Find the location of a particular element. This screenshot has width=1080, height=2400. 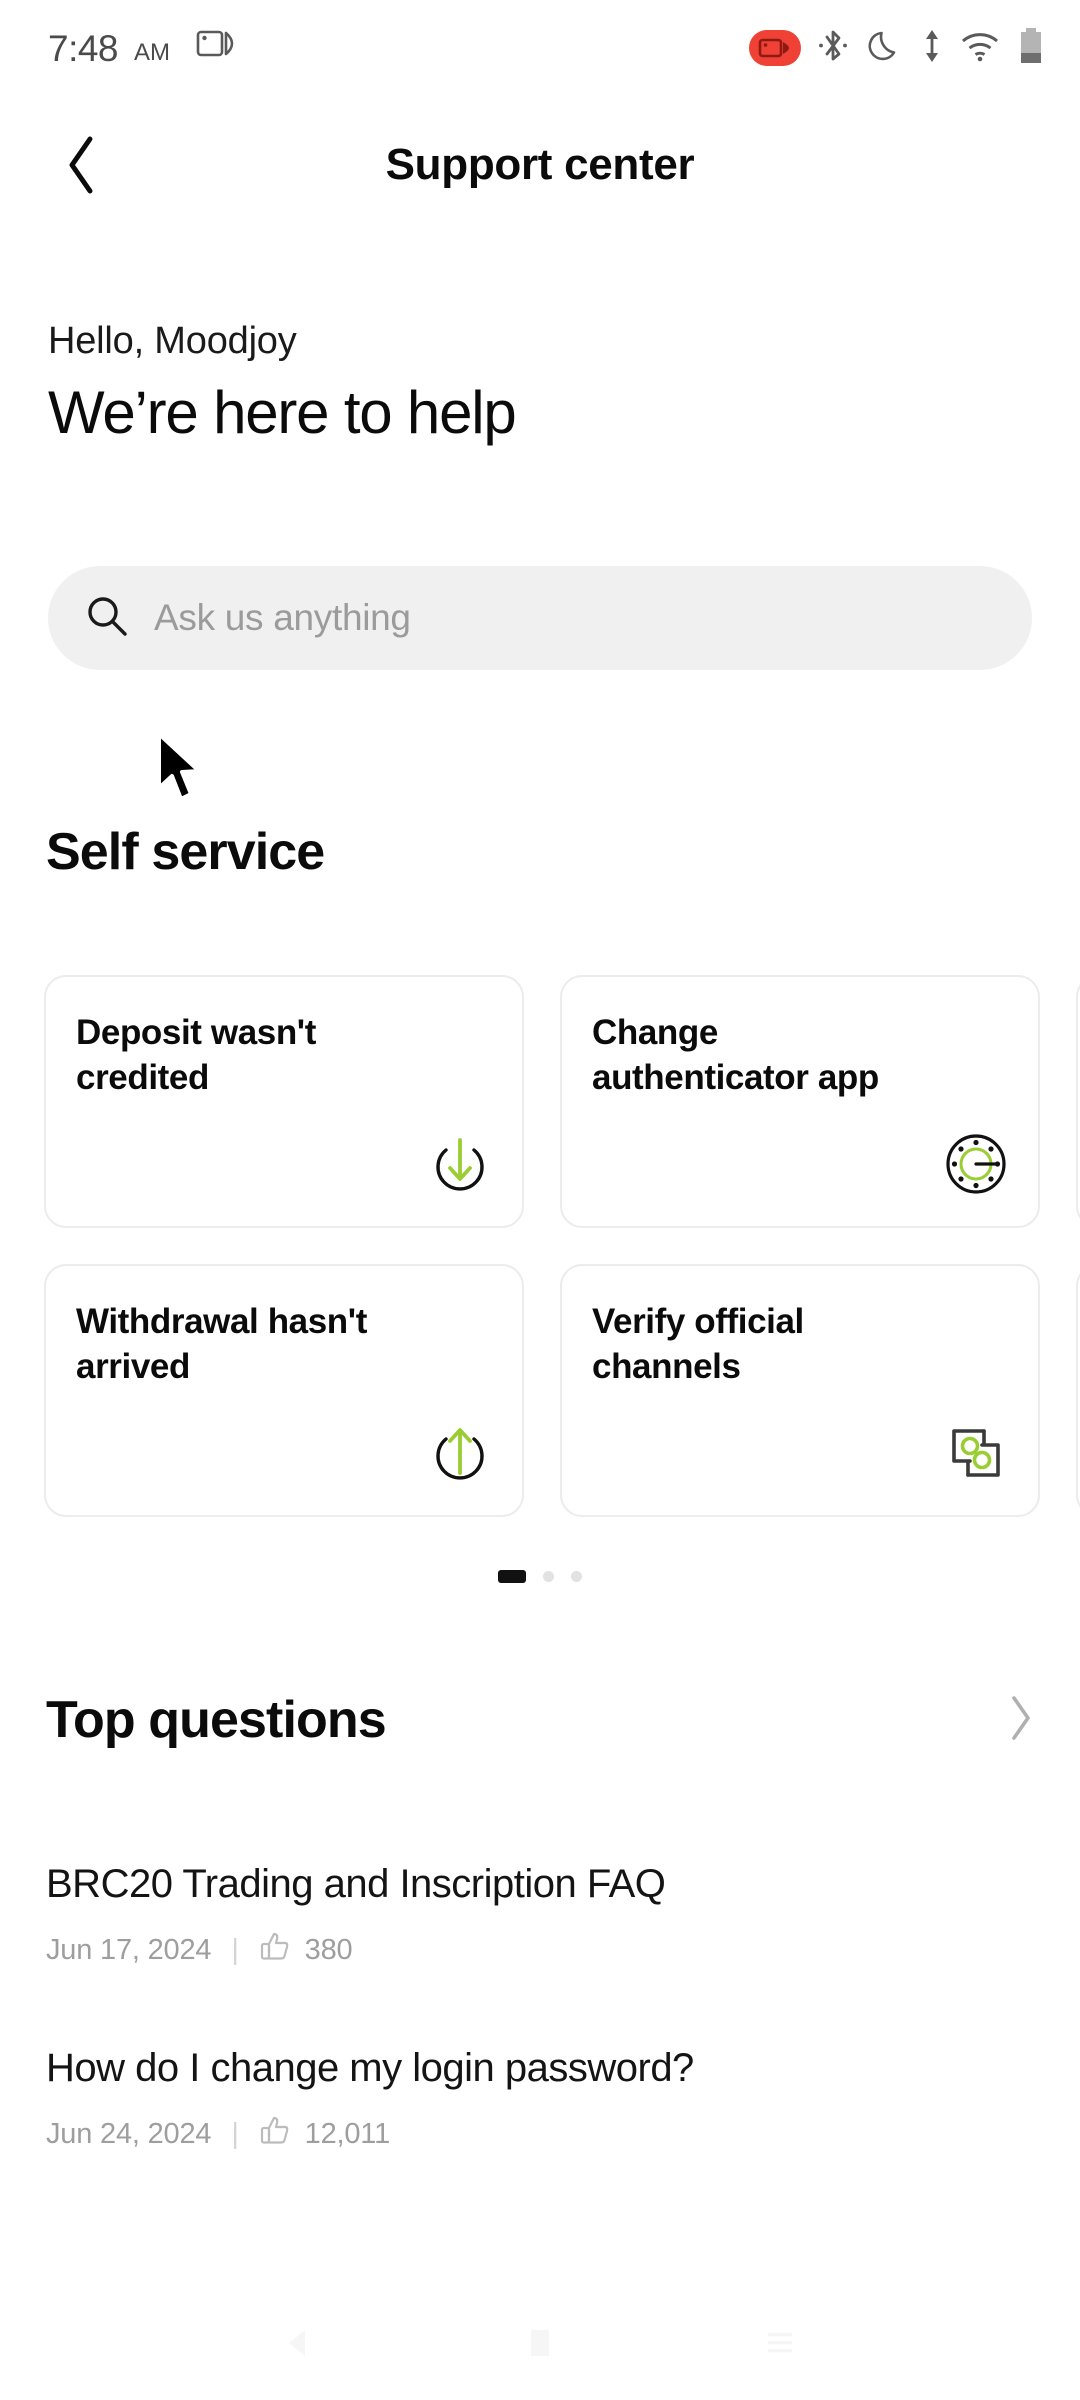

question-title: BRC20 Trading and Inscription FAQ is located at coordinates (356, 1884).